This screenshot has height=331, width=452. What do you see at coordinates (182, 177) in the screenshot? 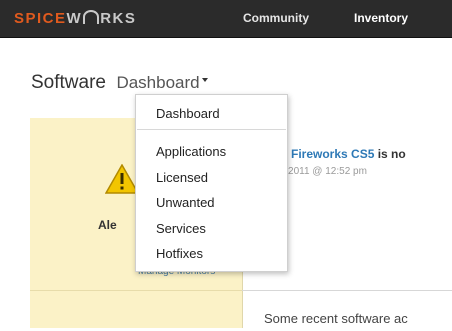
I see `menu-item-licensed: Licensed` at bounding box center [182, 177].